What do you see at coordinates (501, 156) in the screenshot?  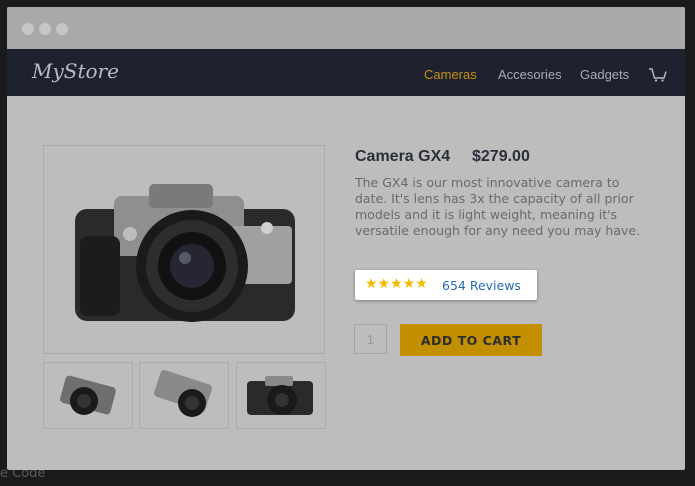 I see `product-price: $279.00` at bounding box center [501, 156].